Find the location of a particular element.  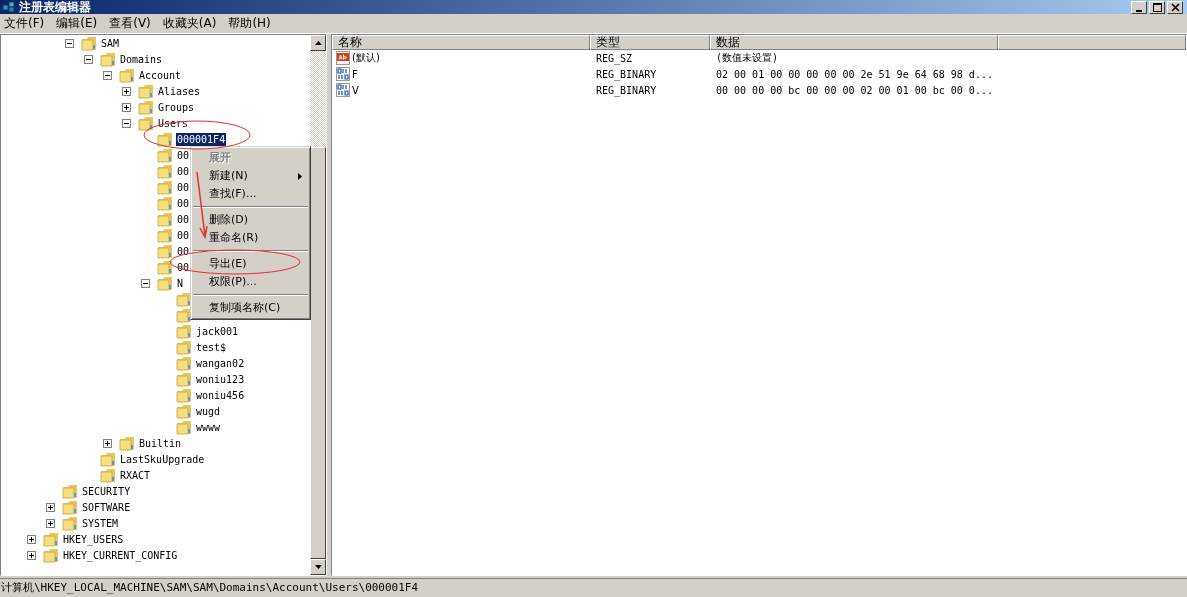

tree-item: SAM is located at coordinates (110, 43).